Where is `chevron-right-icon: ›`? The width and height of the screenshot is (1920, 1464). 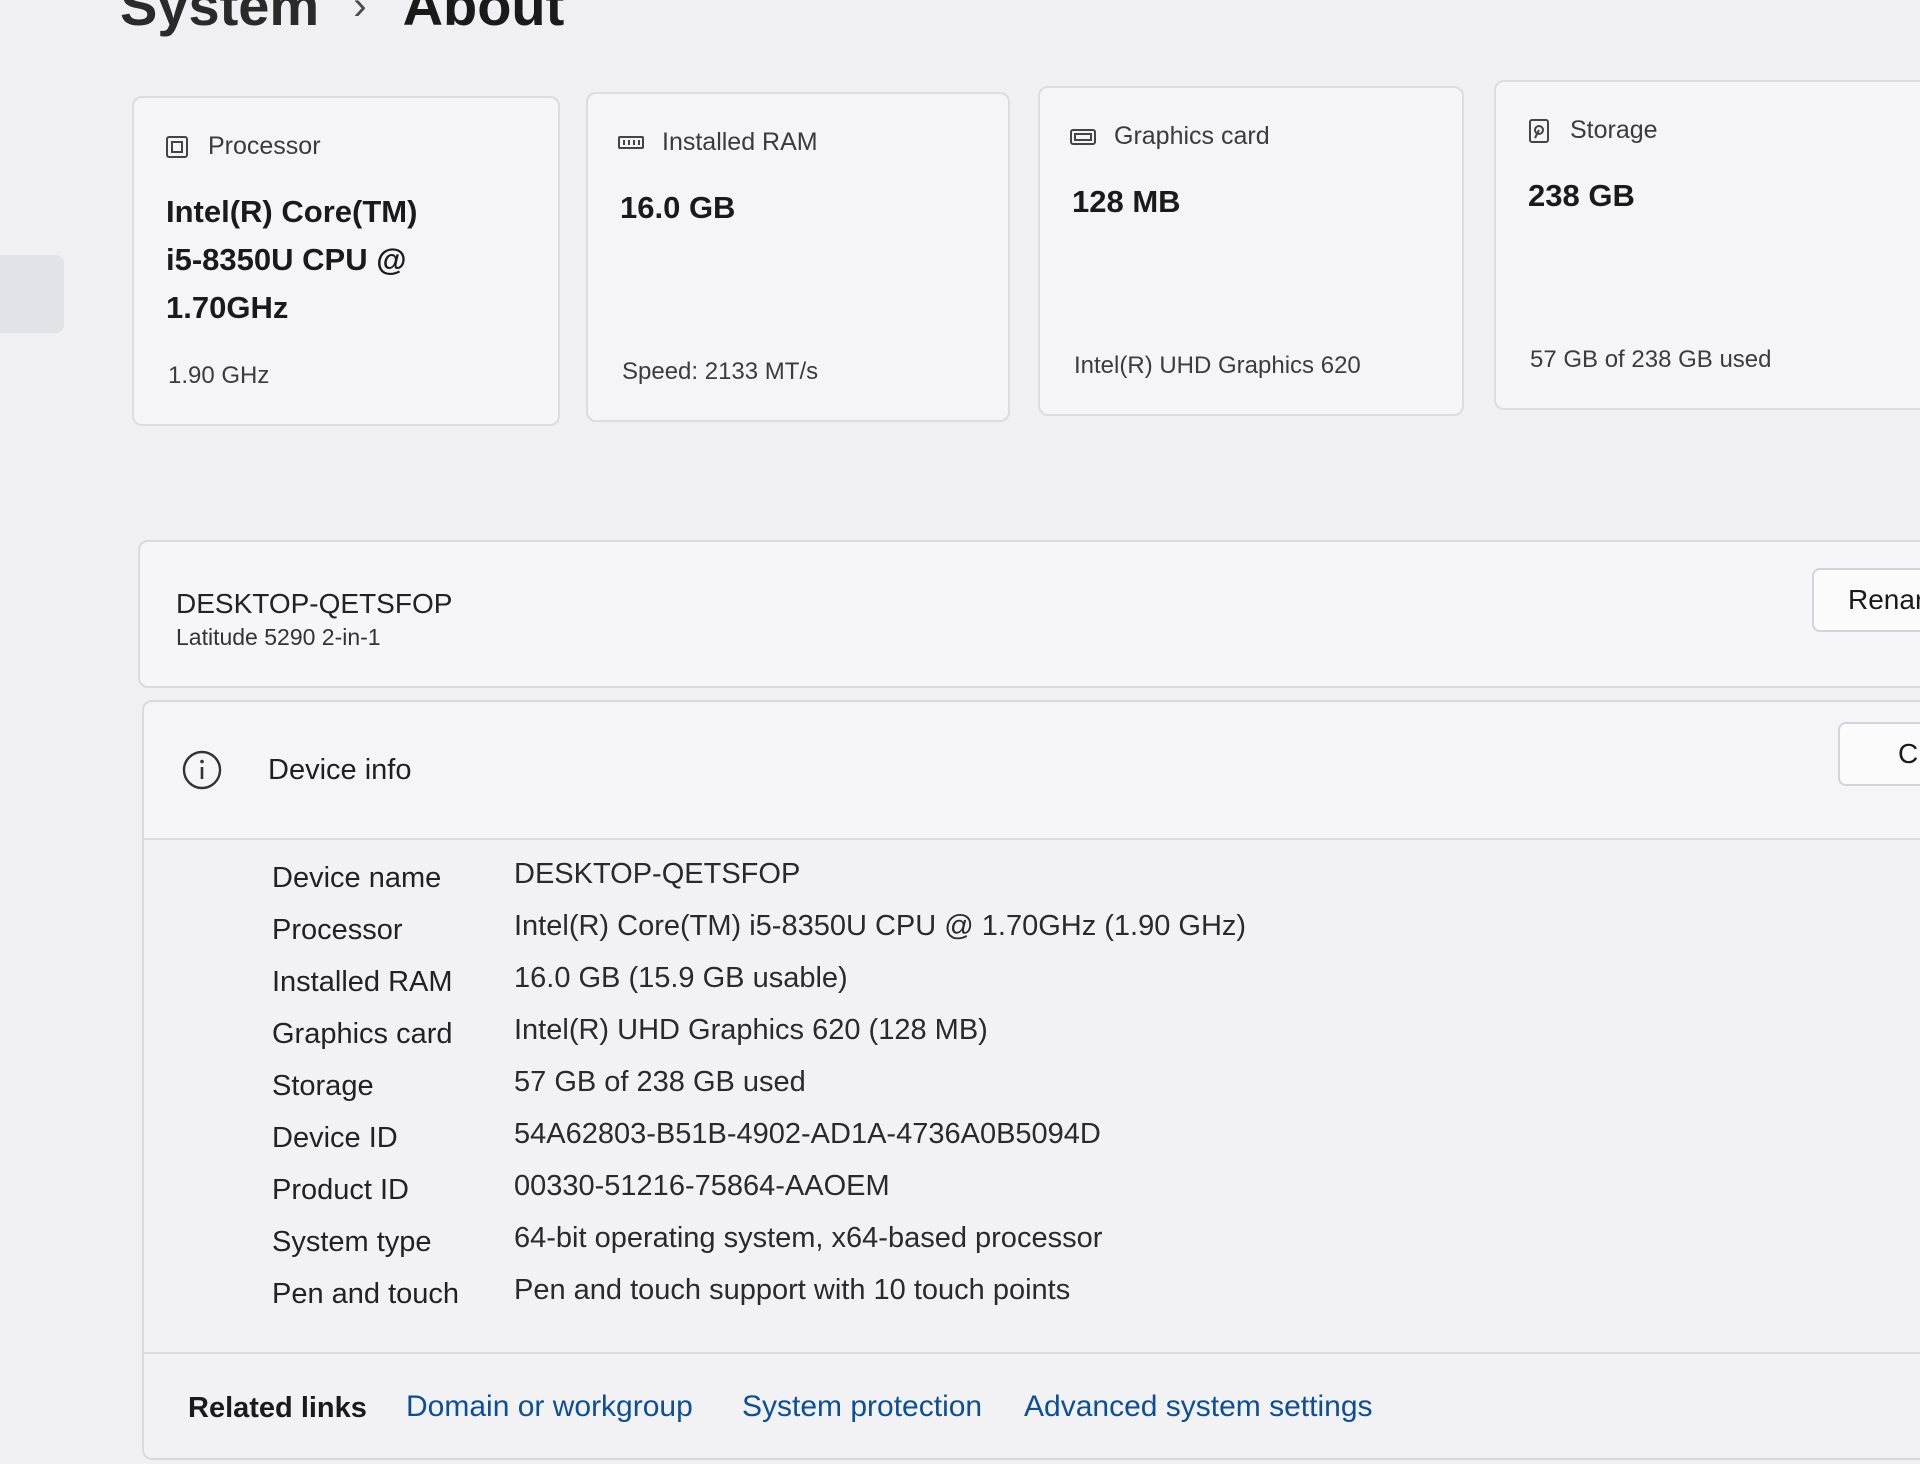 chevron-right-icon: › is located at coordinates (360, 14).